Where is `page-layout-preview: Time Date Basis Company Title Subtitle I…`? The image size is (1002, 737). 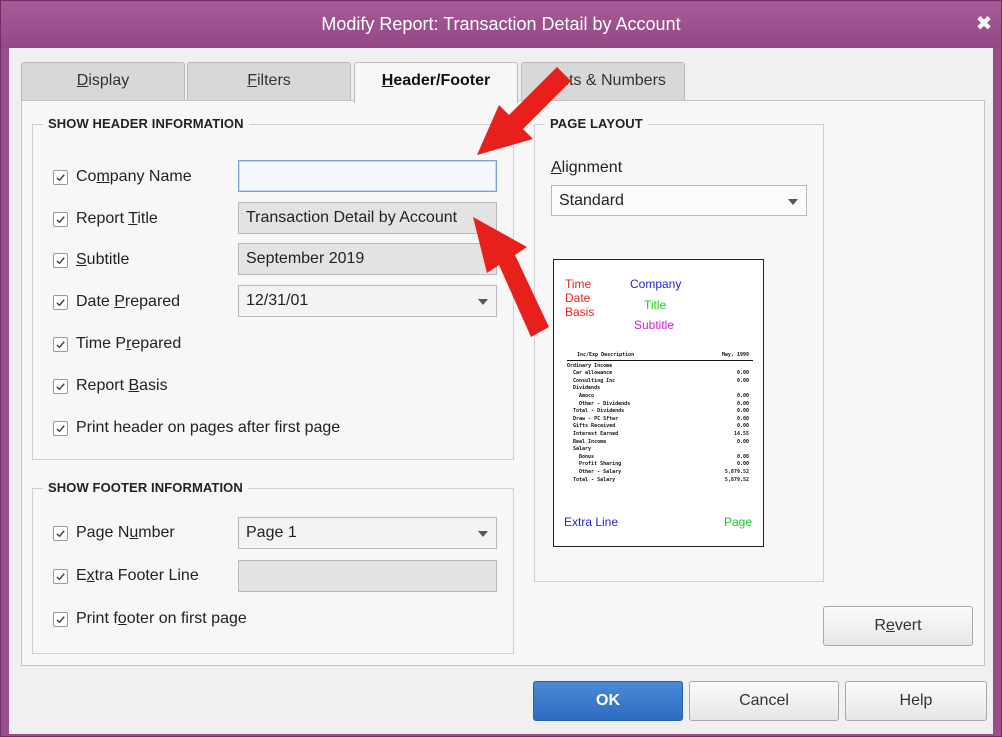 page-layout-preview: Time Date Basis Company Title Subtitle I… is located at coordinates (658, 403).